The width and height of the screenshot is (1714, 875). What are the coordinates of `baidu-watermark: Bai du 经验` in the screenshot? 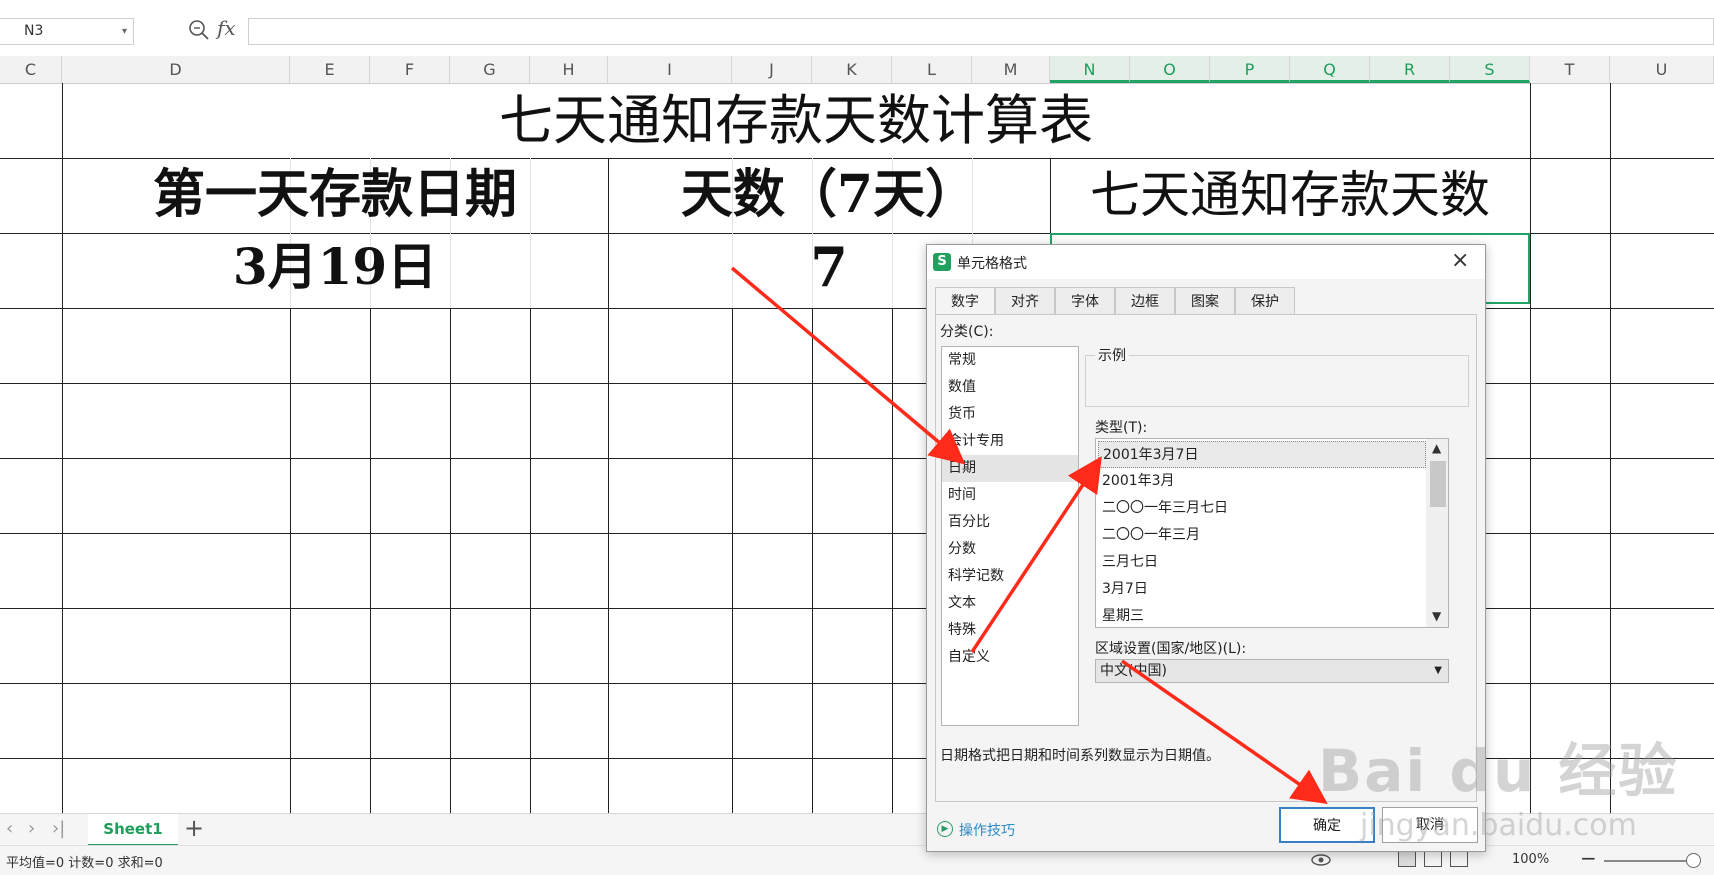 It's located at (1498, 771).